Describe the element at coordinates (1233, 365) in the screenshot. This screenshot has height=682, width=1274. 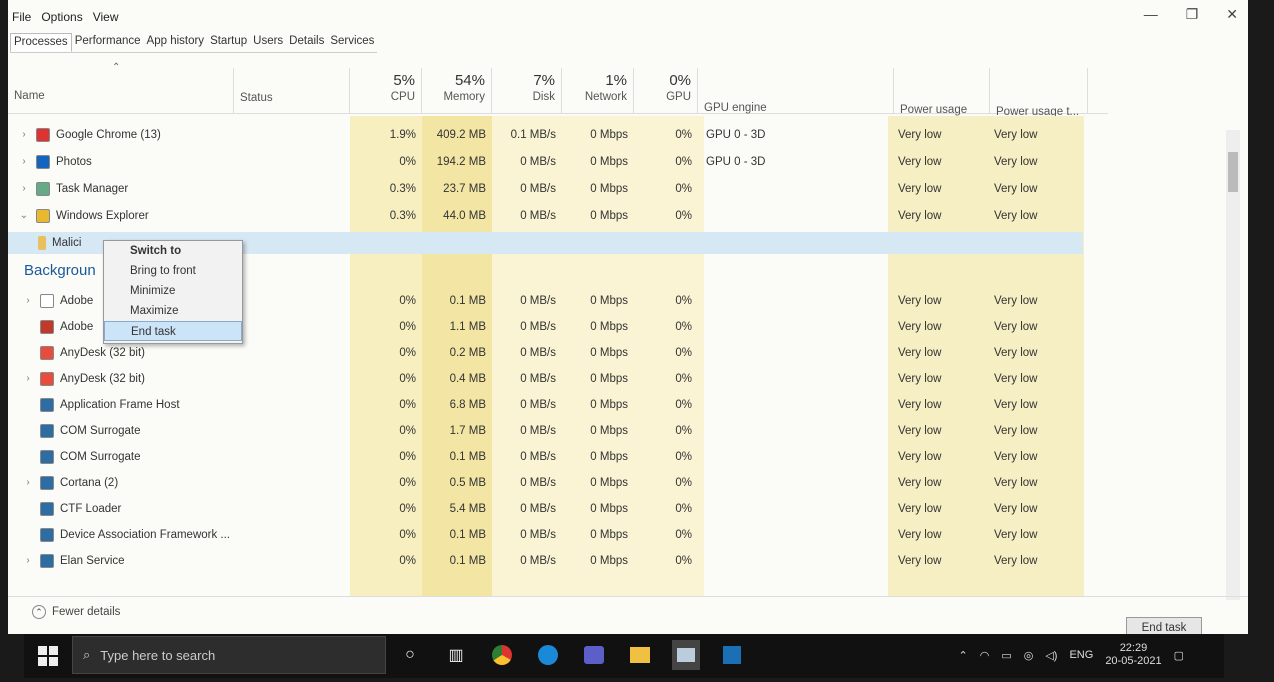
I see `vertical-scrollbar` at that location.